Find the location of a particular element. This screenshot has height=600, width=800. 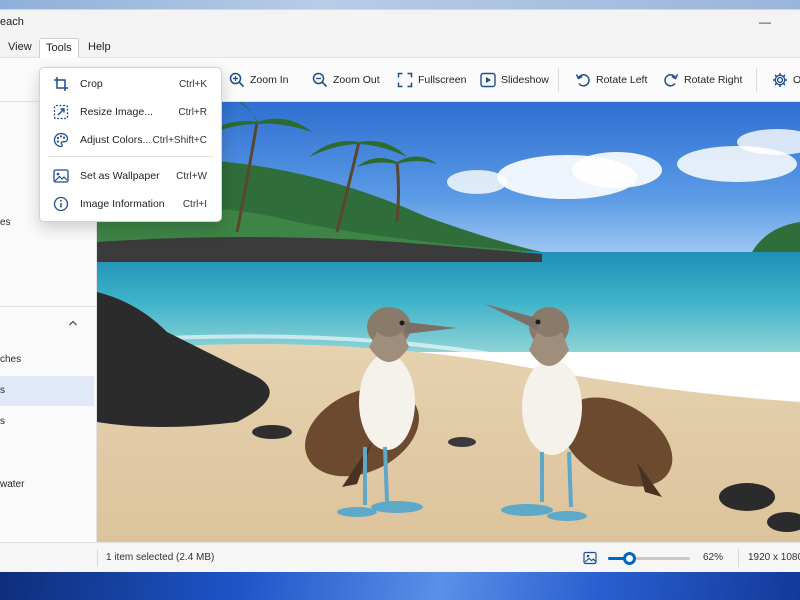

rotate-left-label: Rotate Left is located at coordinates (622, 80).